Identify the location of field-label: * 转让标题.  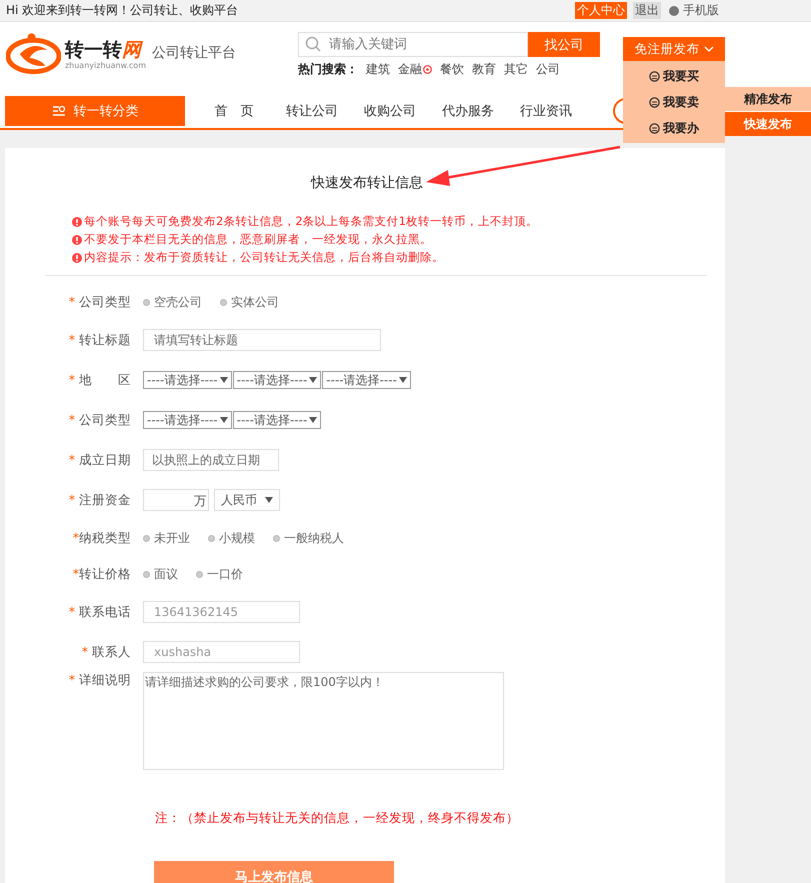
(100, 340).